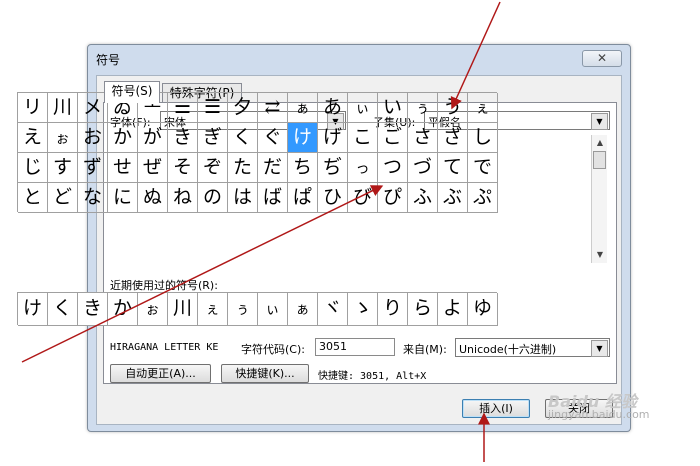 The width and height of the screenshot is (700, 466). Describe the element at coordinates (599, 199) in the screenshot. I see `symbol-grid-scrollbar: ▲ ▼` at that location.